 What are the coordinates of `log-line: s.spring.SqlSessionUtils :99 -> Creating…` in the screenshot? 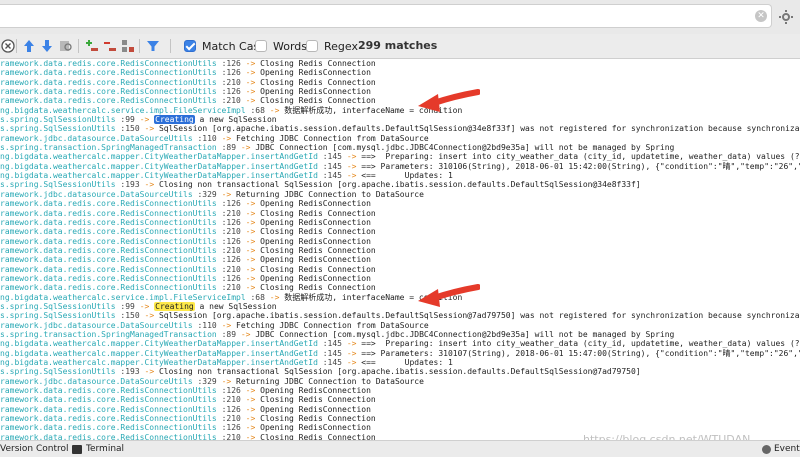 It's located at (400, 120).